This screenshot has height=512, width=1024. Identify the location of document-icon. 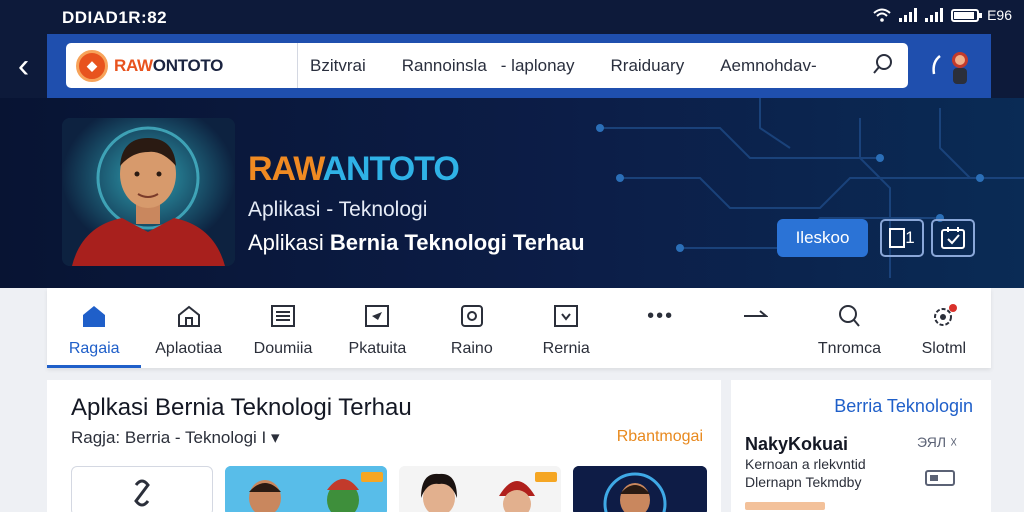
(283, 316).